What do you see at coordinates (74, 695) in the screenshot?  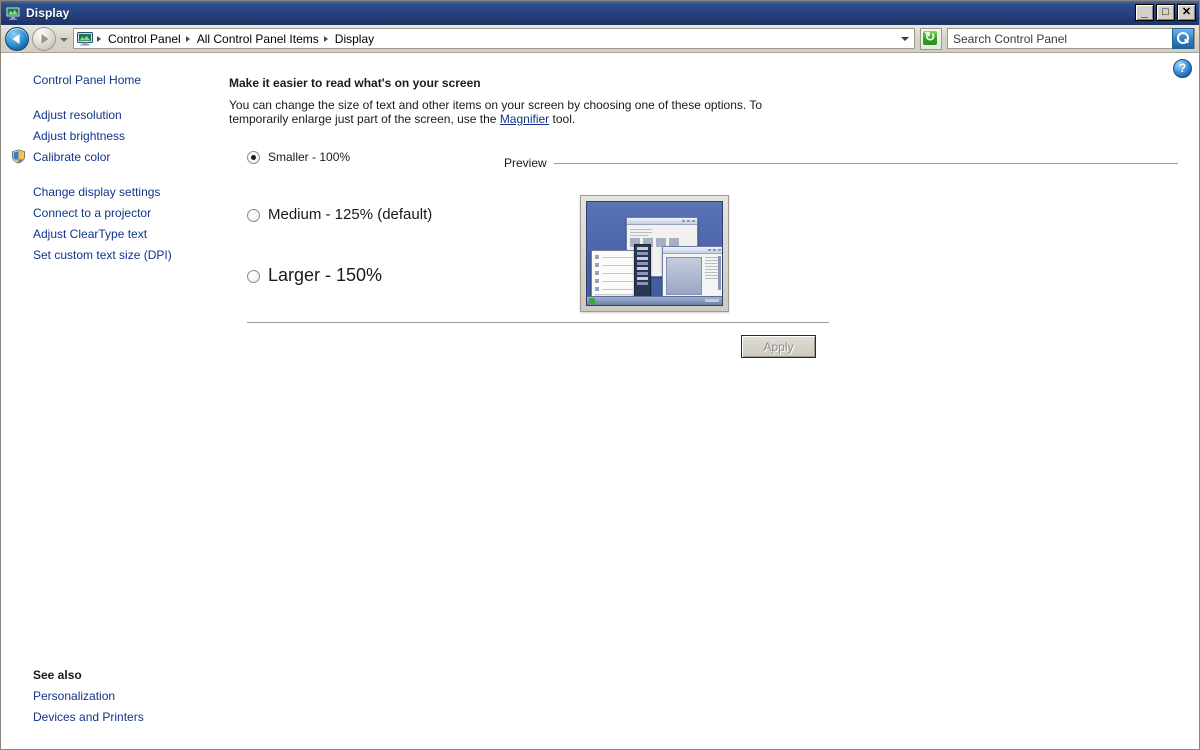 I see `sidebar-item-label: Personalization` at bounding box center [74, 695].